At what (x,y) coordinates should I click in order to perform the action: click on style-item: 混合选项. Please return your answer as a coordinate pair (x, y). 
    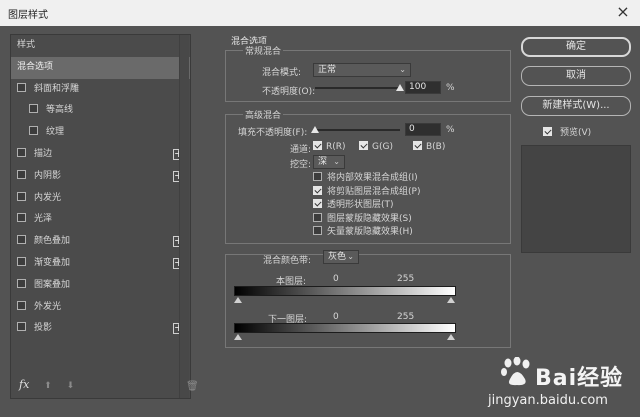
    Looking at the image, I should click on (100, 67).